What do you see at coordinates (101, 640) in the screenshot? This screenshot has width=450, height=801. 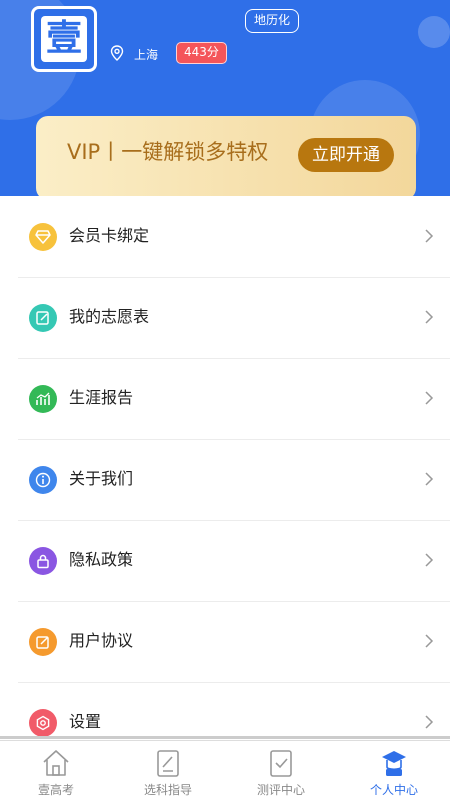 I see `menu-item-label: 用户协议` at bounding box center [101, 640].